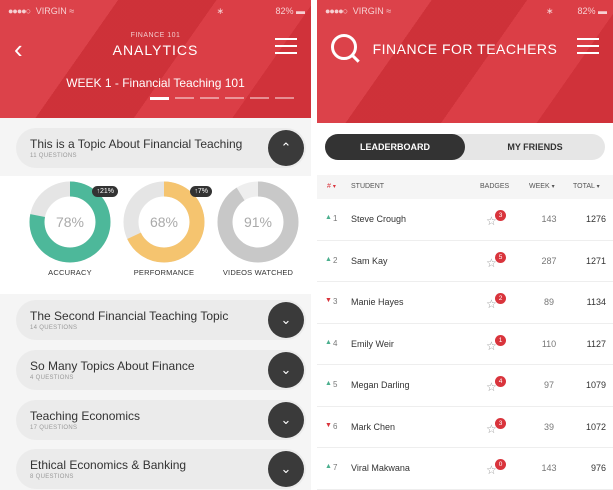 The image size is (613, 490). I want to click on week-score: 39, so click(548, 426).